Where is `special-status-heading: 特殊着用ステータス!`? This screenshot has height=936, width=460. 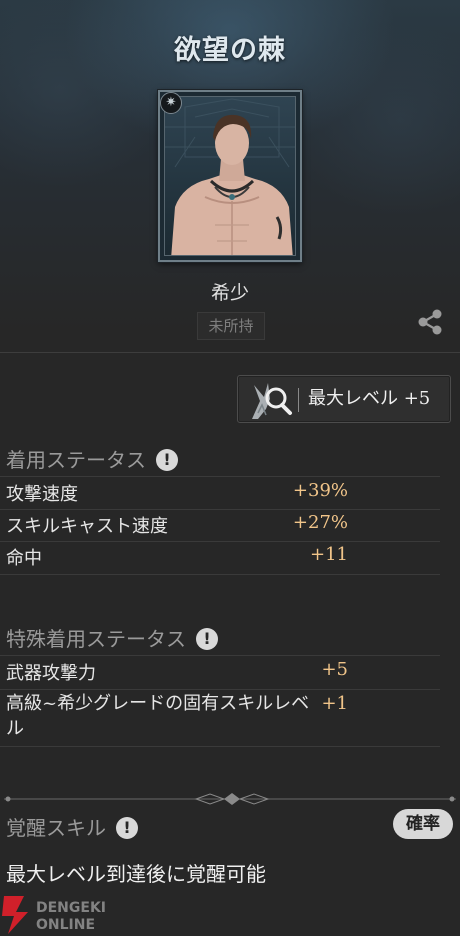
special-status-heading: 特殊着用ステータス! is located at coordinates (112, 637).